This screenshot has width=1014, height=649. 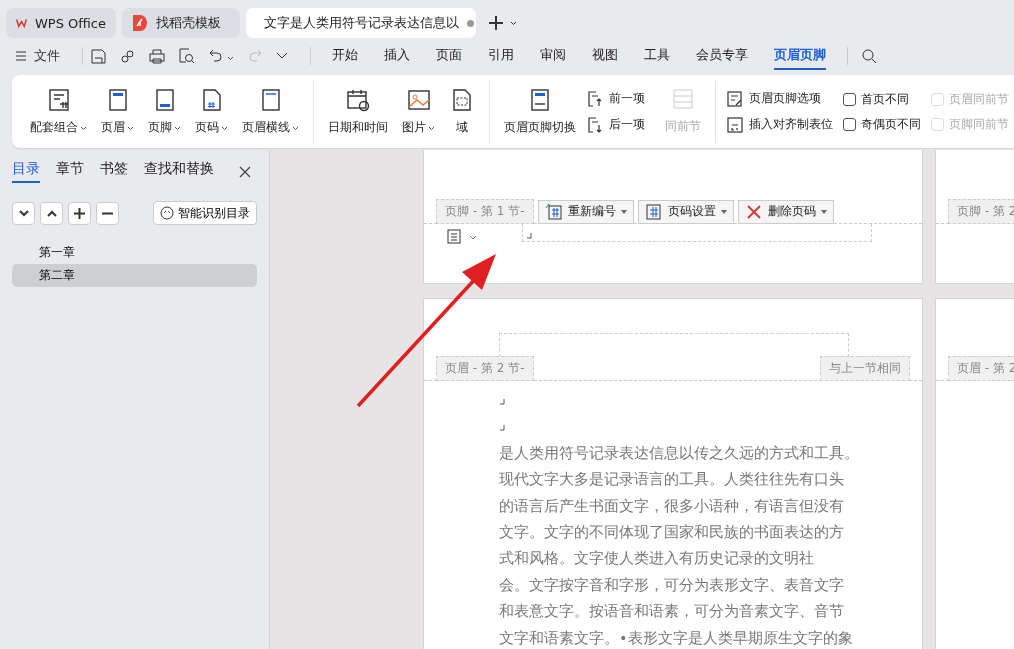 I want to click on ribbon-tab: 页眉页脚, so click(x=800, y=56).